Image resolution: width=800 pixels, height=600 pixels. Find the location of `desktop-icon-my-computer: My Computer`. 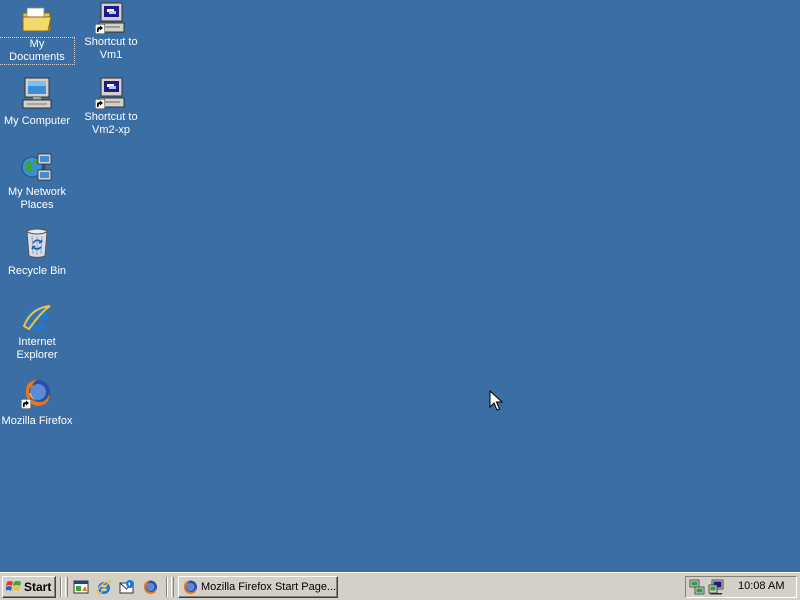

desktop-icon-my-computer: My Computer is located at coordinates (37, 103).